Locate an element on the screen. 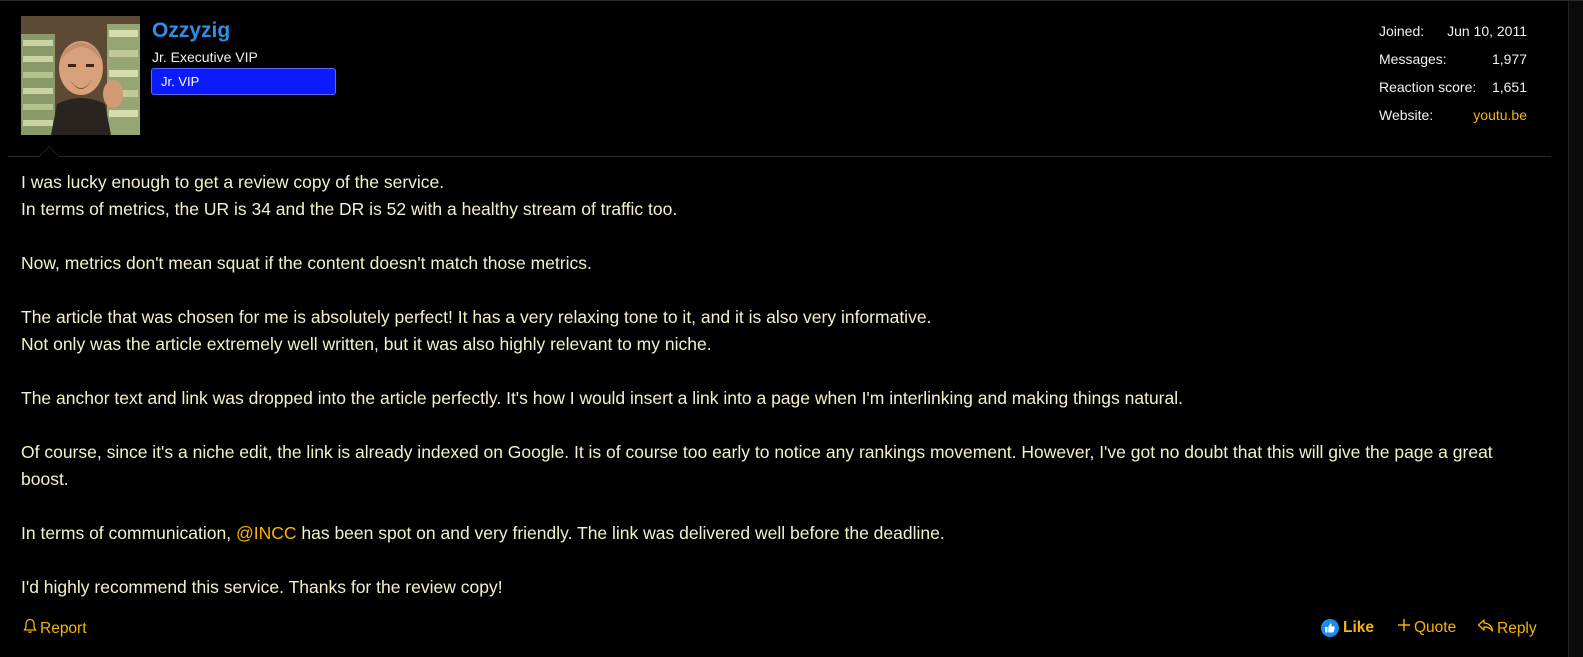 The image size is (1583, 657). avatar-image is located at coordinates (80, 75).